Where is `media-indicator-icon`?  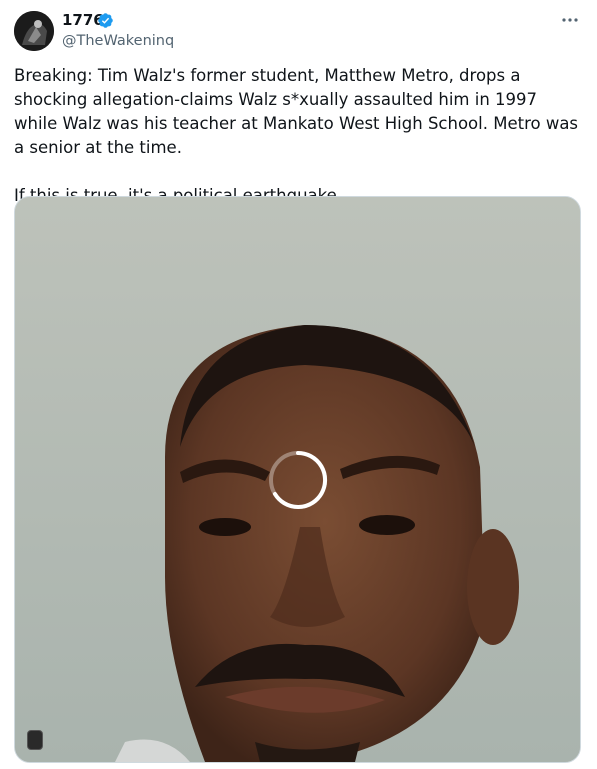
media-indicator-icon is located at coordinates (35, 740).